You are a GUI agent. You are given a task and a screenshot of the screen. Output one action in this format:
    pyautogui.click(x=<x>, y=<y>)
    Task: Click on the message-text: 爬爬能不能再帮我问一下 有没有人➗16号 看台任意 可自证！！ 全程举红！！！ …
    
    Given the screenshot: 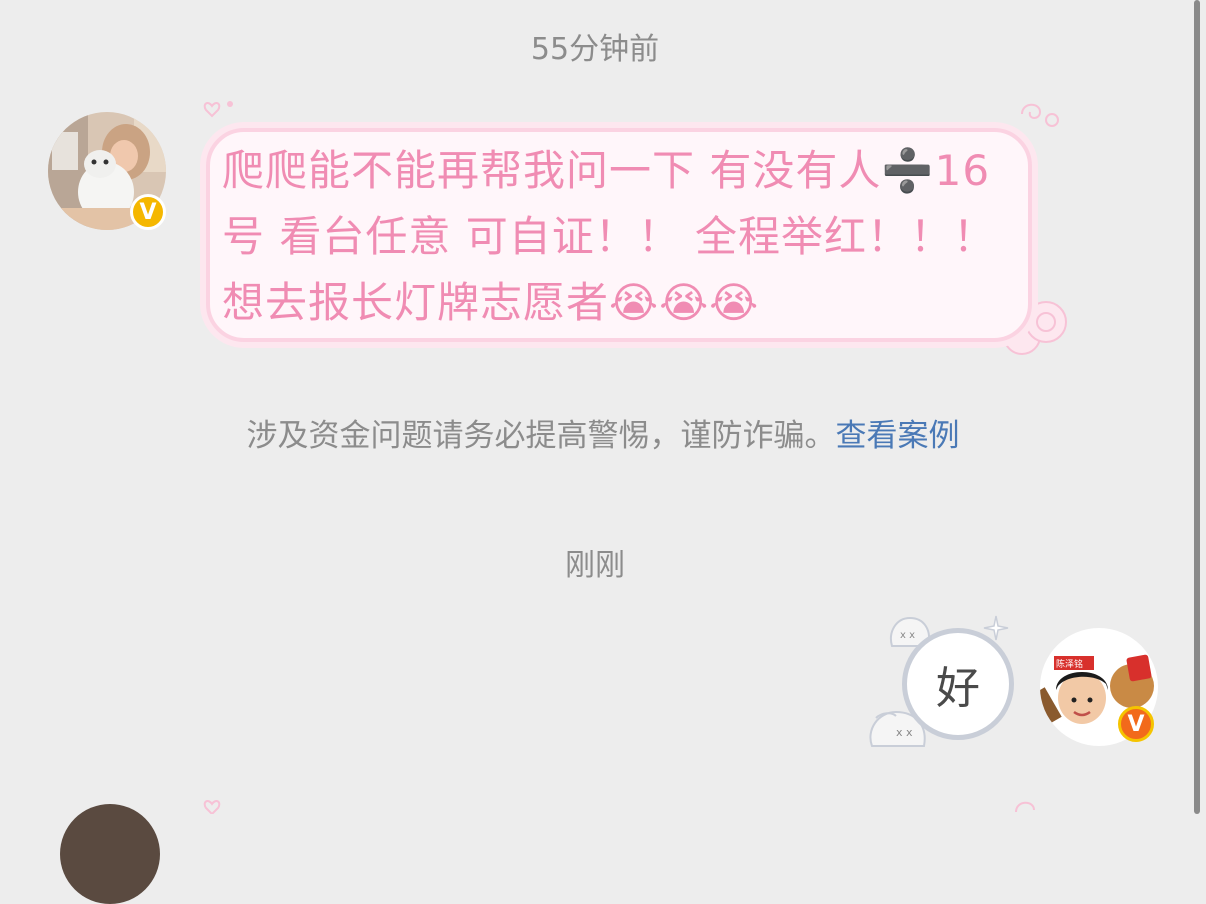 What is the action you would take?
    pyautogui.click(x=609, y=236)
    